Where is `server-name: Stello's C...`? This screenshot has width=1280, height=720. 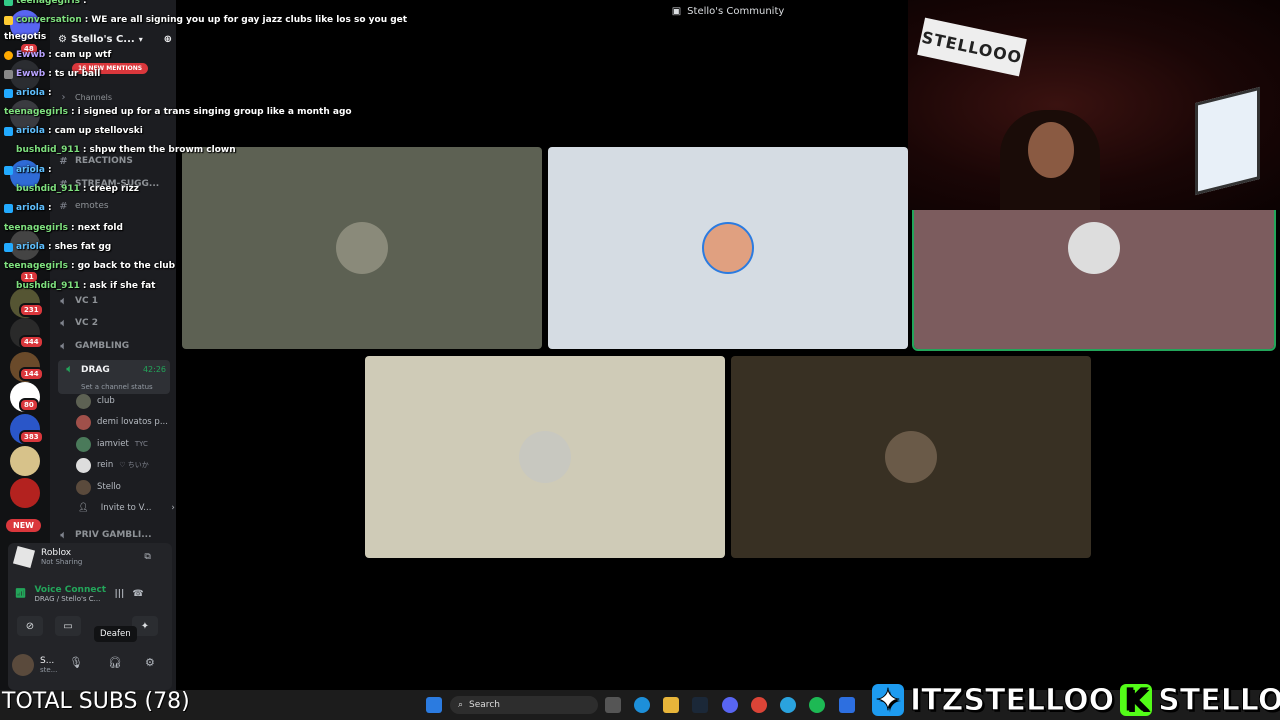 server-name: Stello's C... is located at coordinates (102, 39).